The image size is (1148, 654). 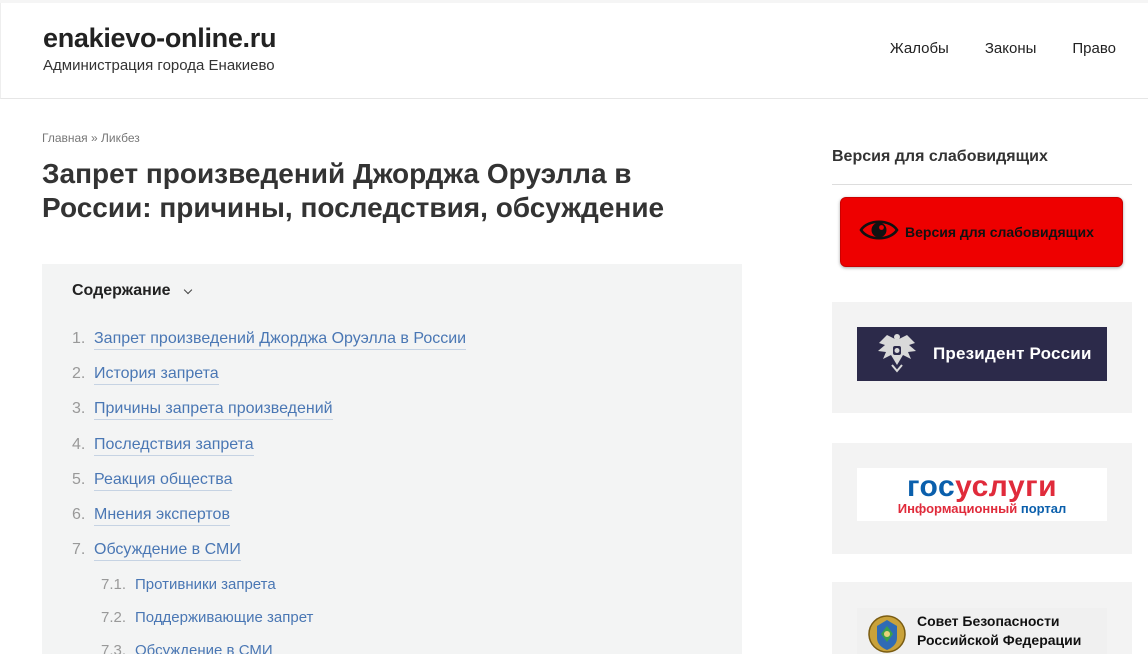 What do you see at coordinates (269, 453) in the screenshot?
I see `toc-item: 4. Последствия запрета` at bounding box center [269, 453].